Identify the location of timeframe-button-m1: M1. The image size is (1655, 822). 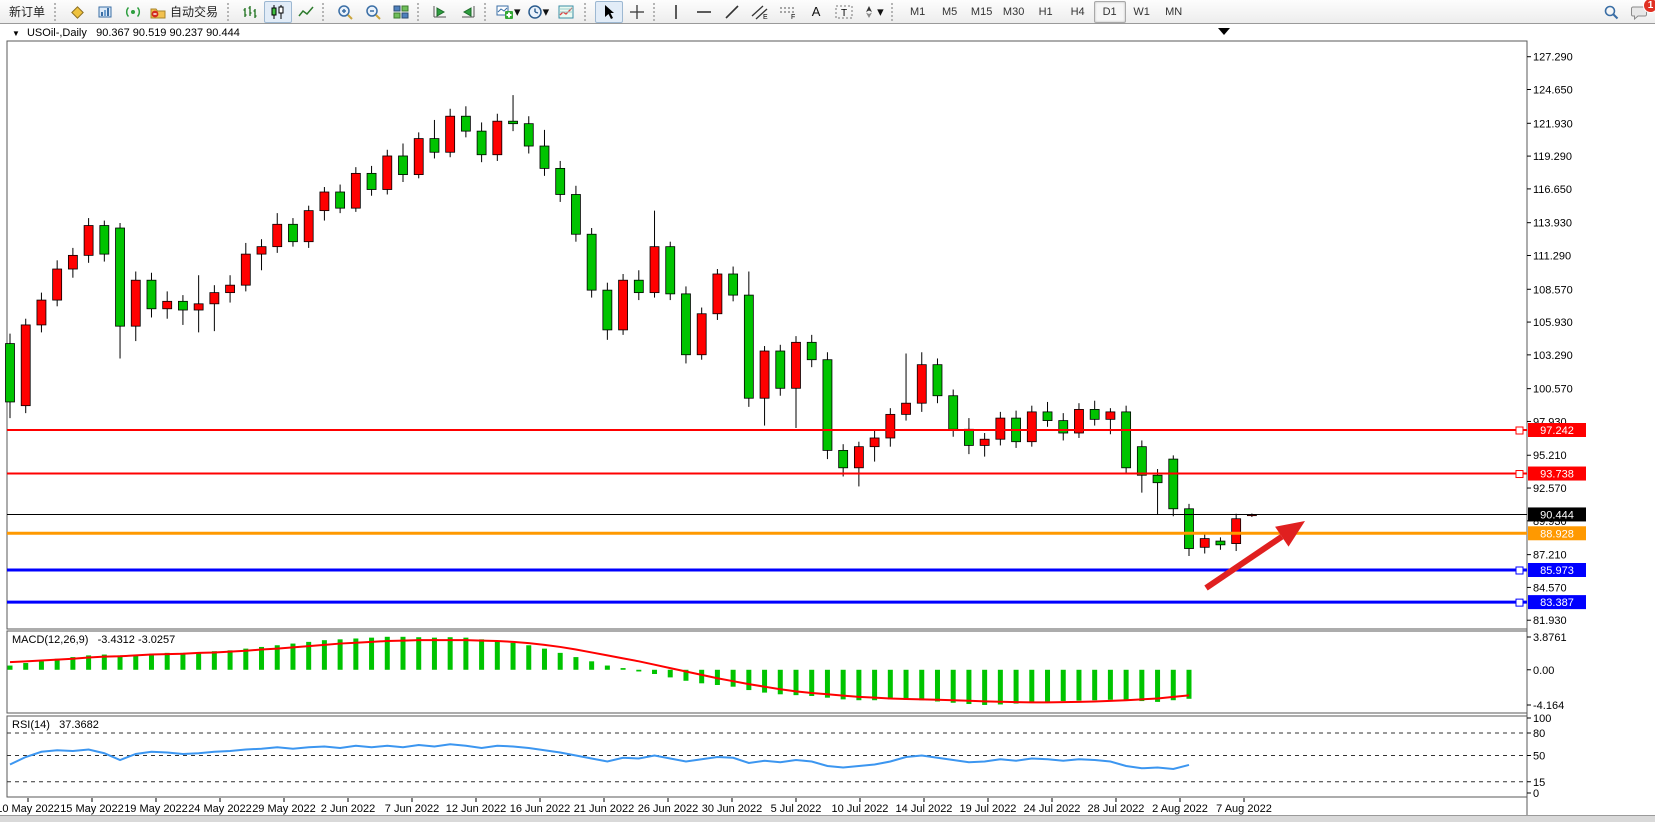
(918, 12).